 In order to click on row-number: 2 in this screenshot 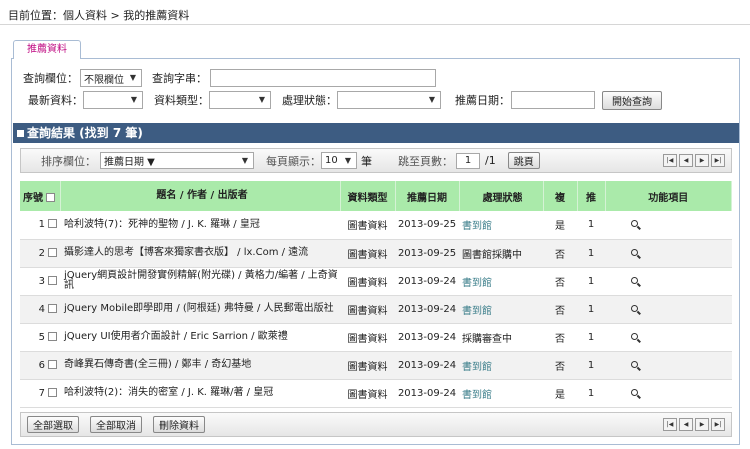, I will do `click(41, 253)`.